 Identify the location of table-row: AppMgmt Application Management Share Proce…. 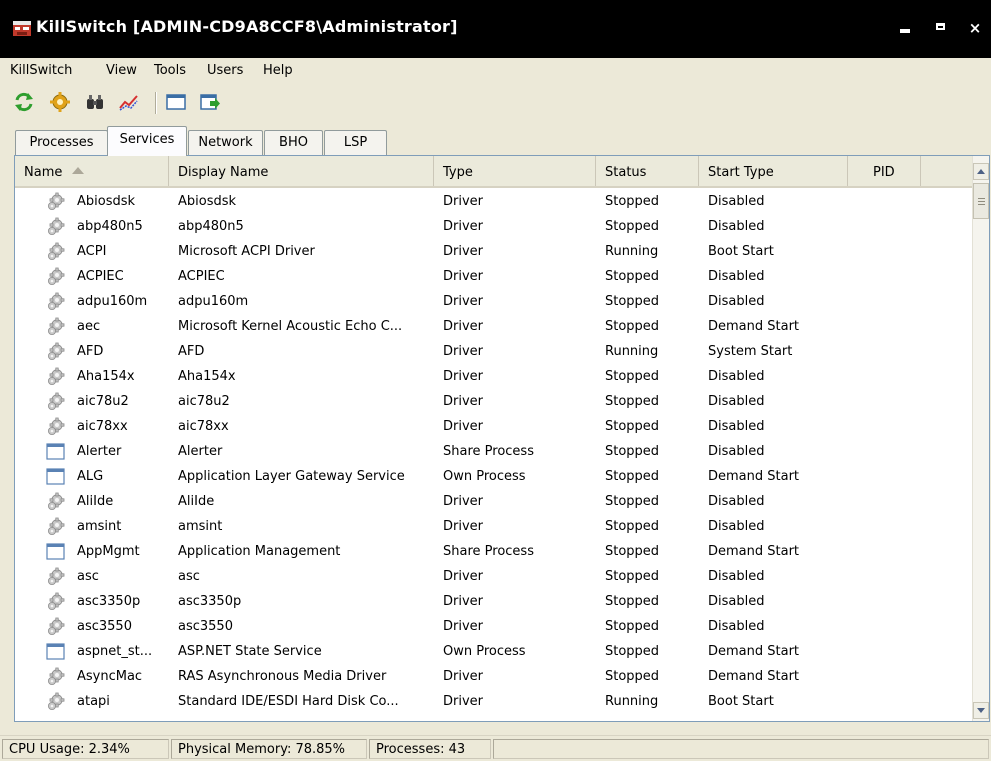
(494, 550).